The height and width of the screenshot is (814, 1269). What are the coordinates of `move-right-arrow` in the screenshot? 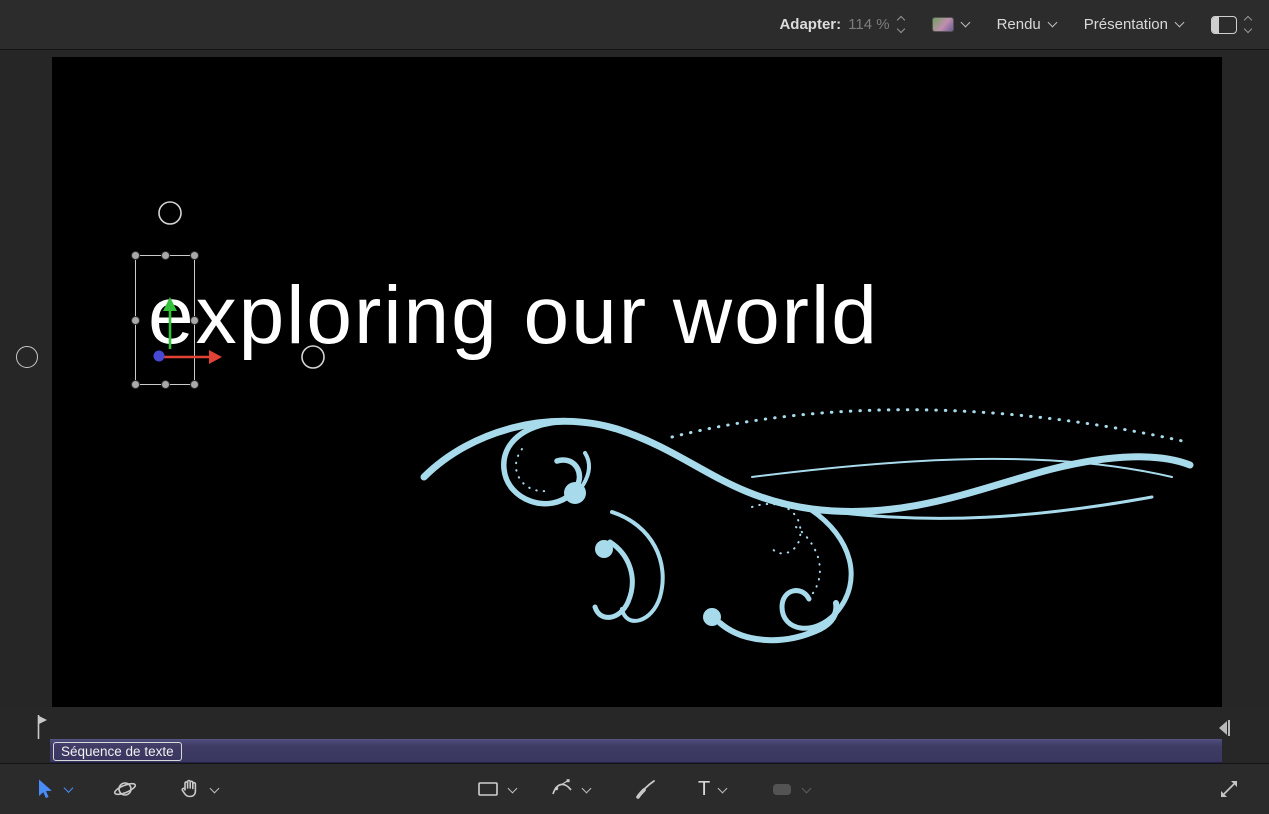 It's located at (193, 357).